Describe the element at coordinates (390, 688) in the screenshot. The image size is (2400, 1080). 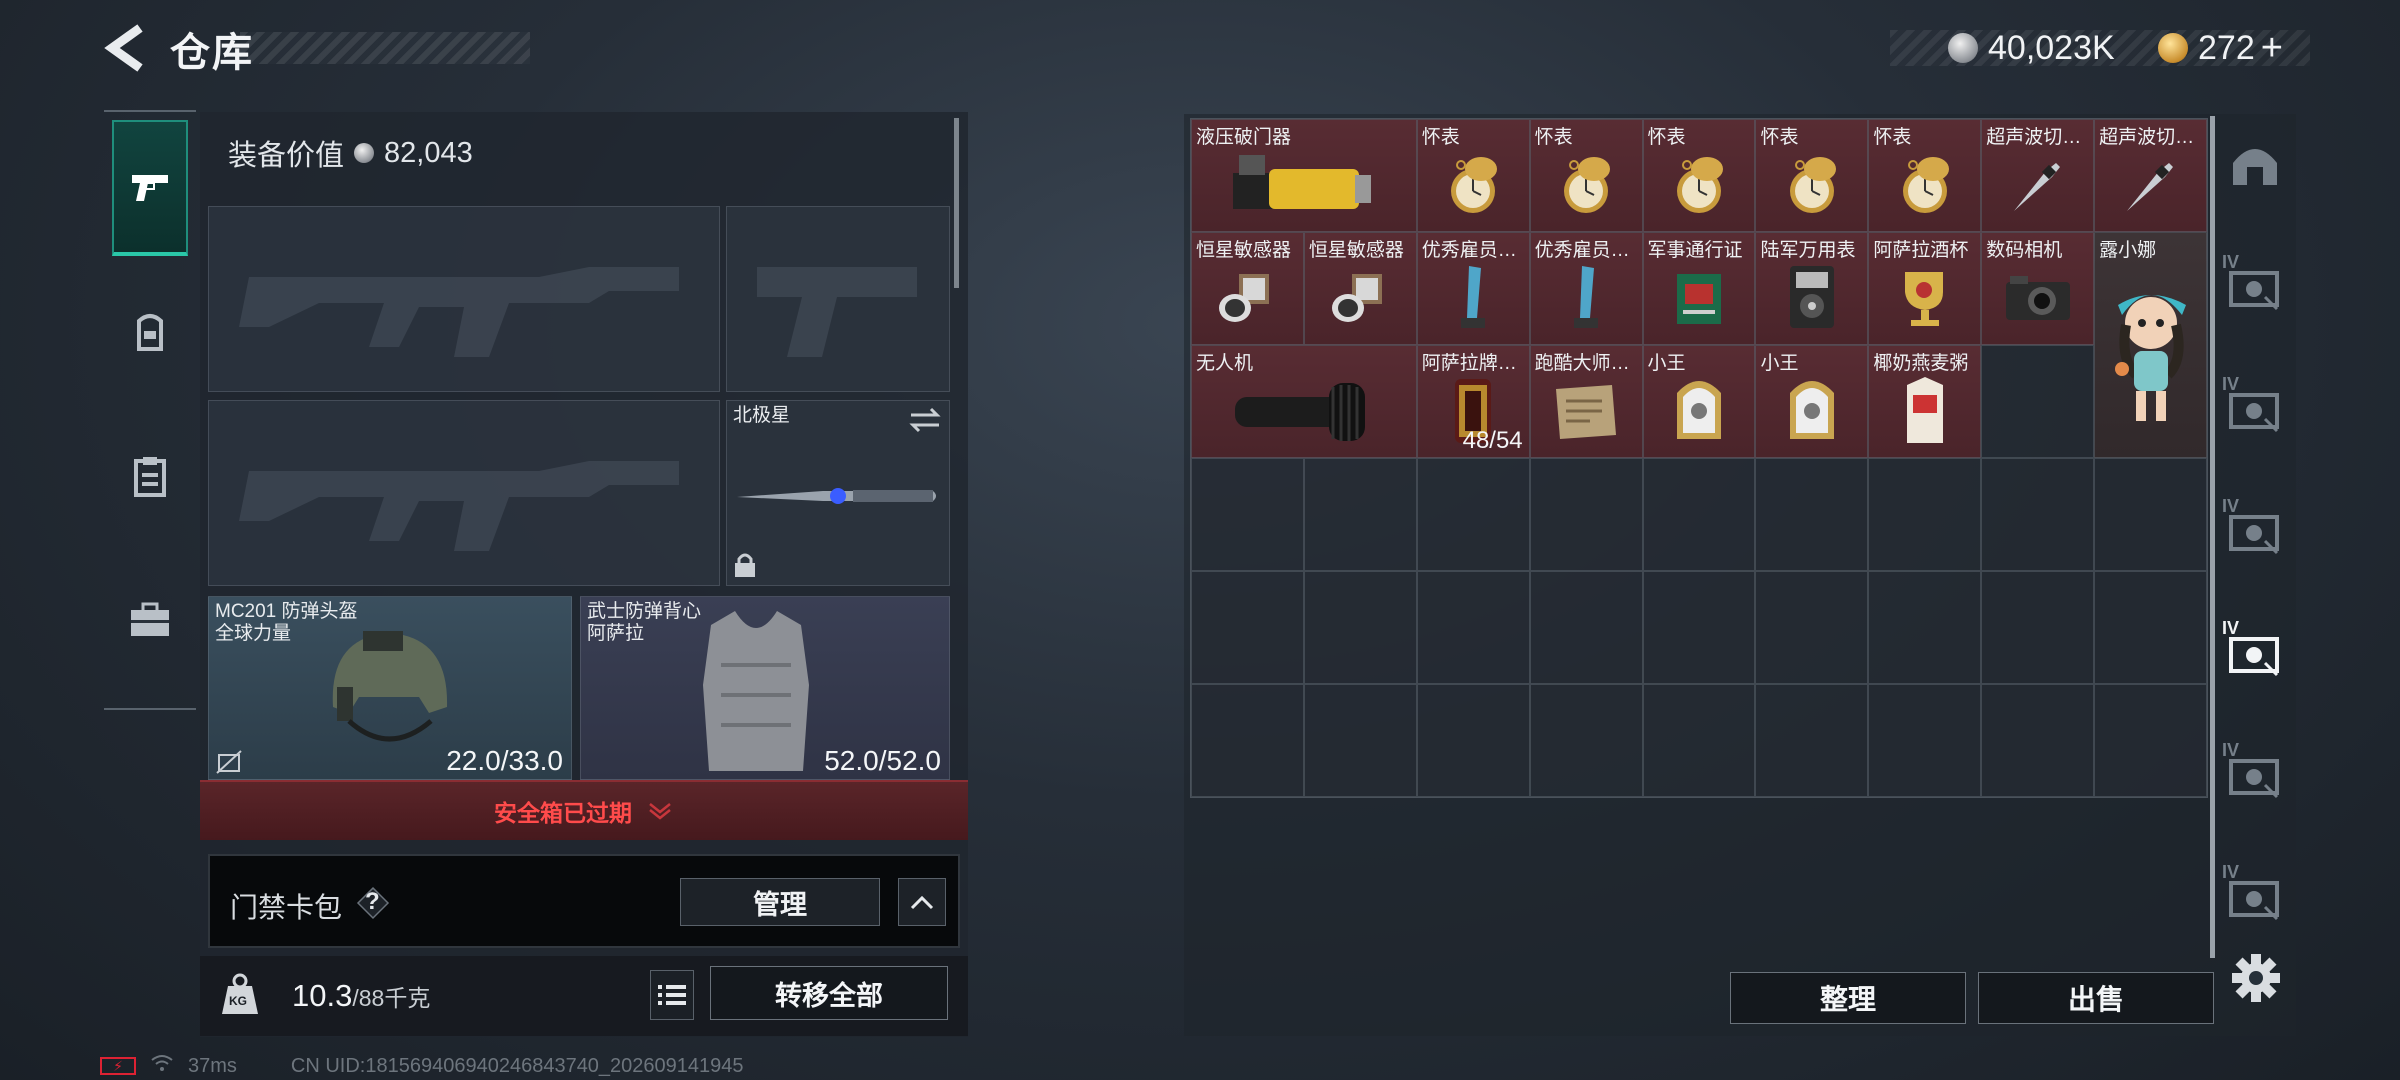
I see `helmet-slot: MC201 防弹头盔 全球力量 22.0/33.0` at that location.